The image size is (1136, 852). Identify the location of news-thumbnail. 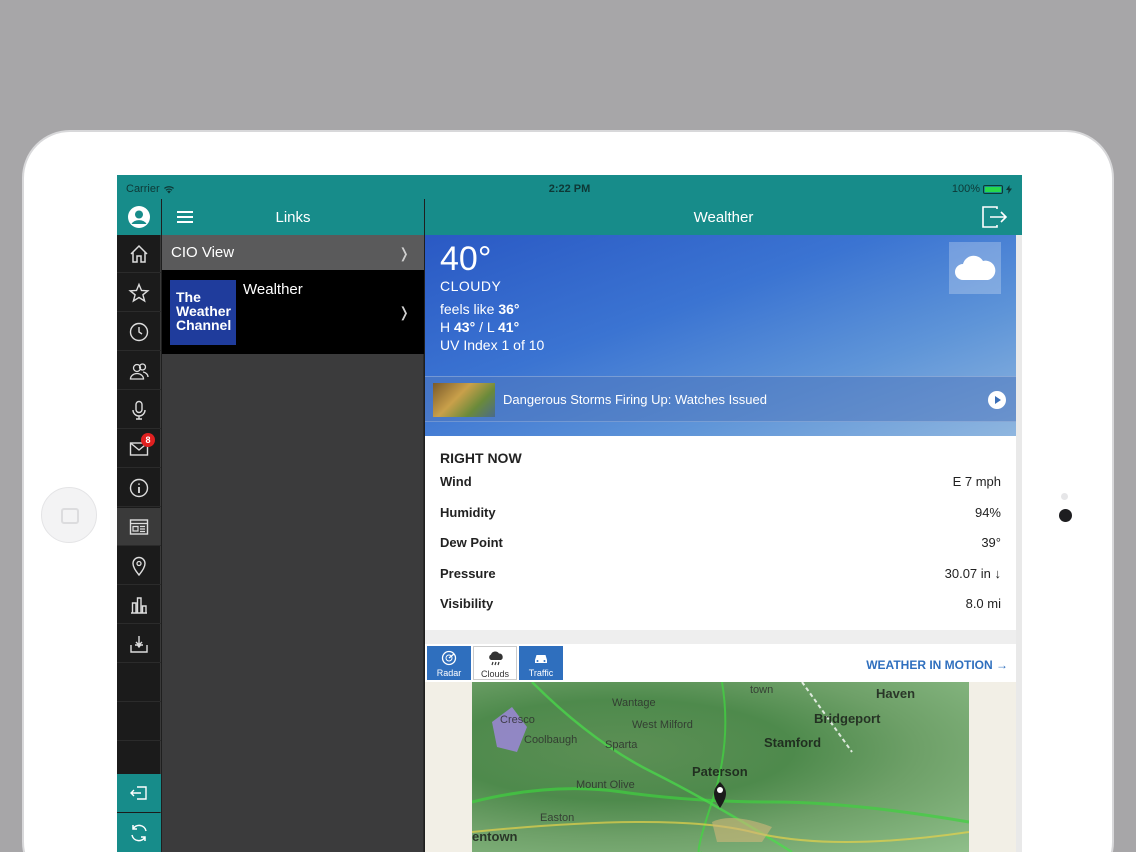
(464, 400).